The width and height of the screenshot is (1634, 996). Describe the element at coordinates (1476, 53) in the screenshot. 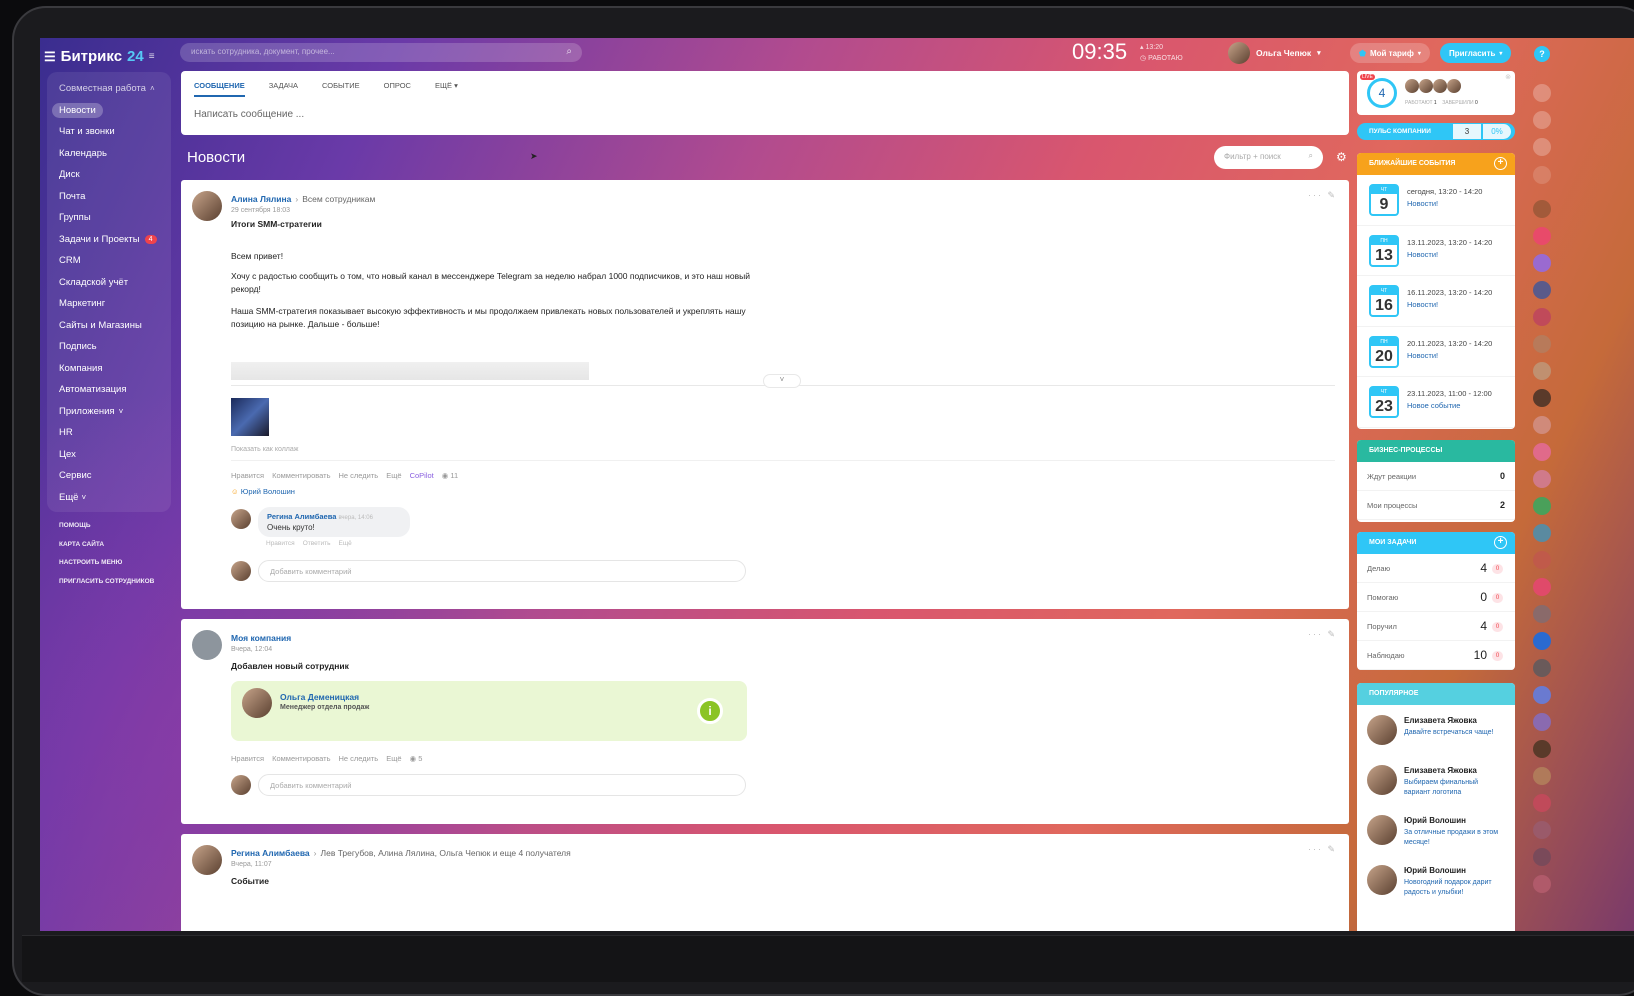

I see `invite-button: Пригласить ▾` at that location.